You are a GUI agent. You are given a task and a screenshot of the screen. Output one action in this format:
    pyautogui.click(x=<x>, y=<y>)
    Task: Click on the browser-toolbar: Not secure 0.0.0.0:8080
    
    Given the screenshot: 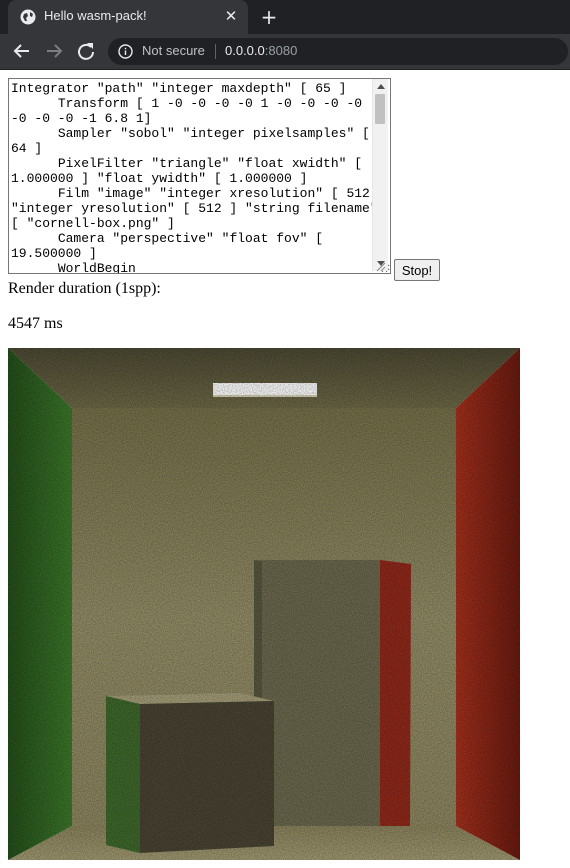 What is the action you would take?
    pyautogui.click(x=285, y=52)
    